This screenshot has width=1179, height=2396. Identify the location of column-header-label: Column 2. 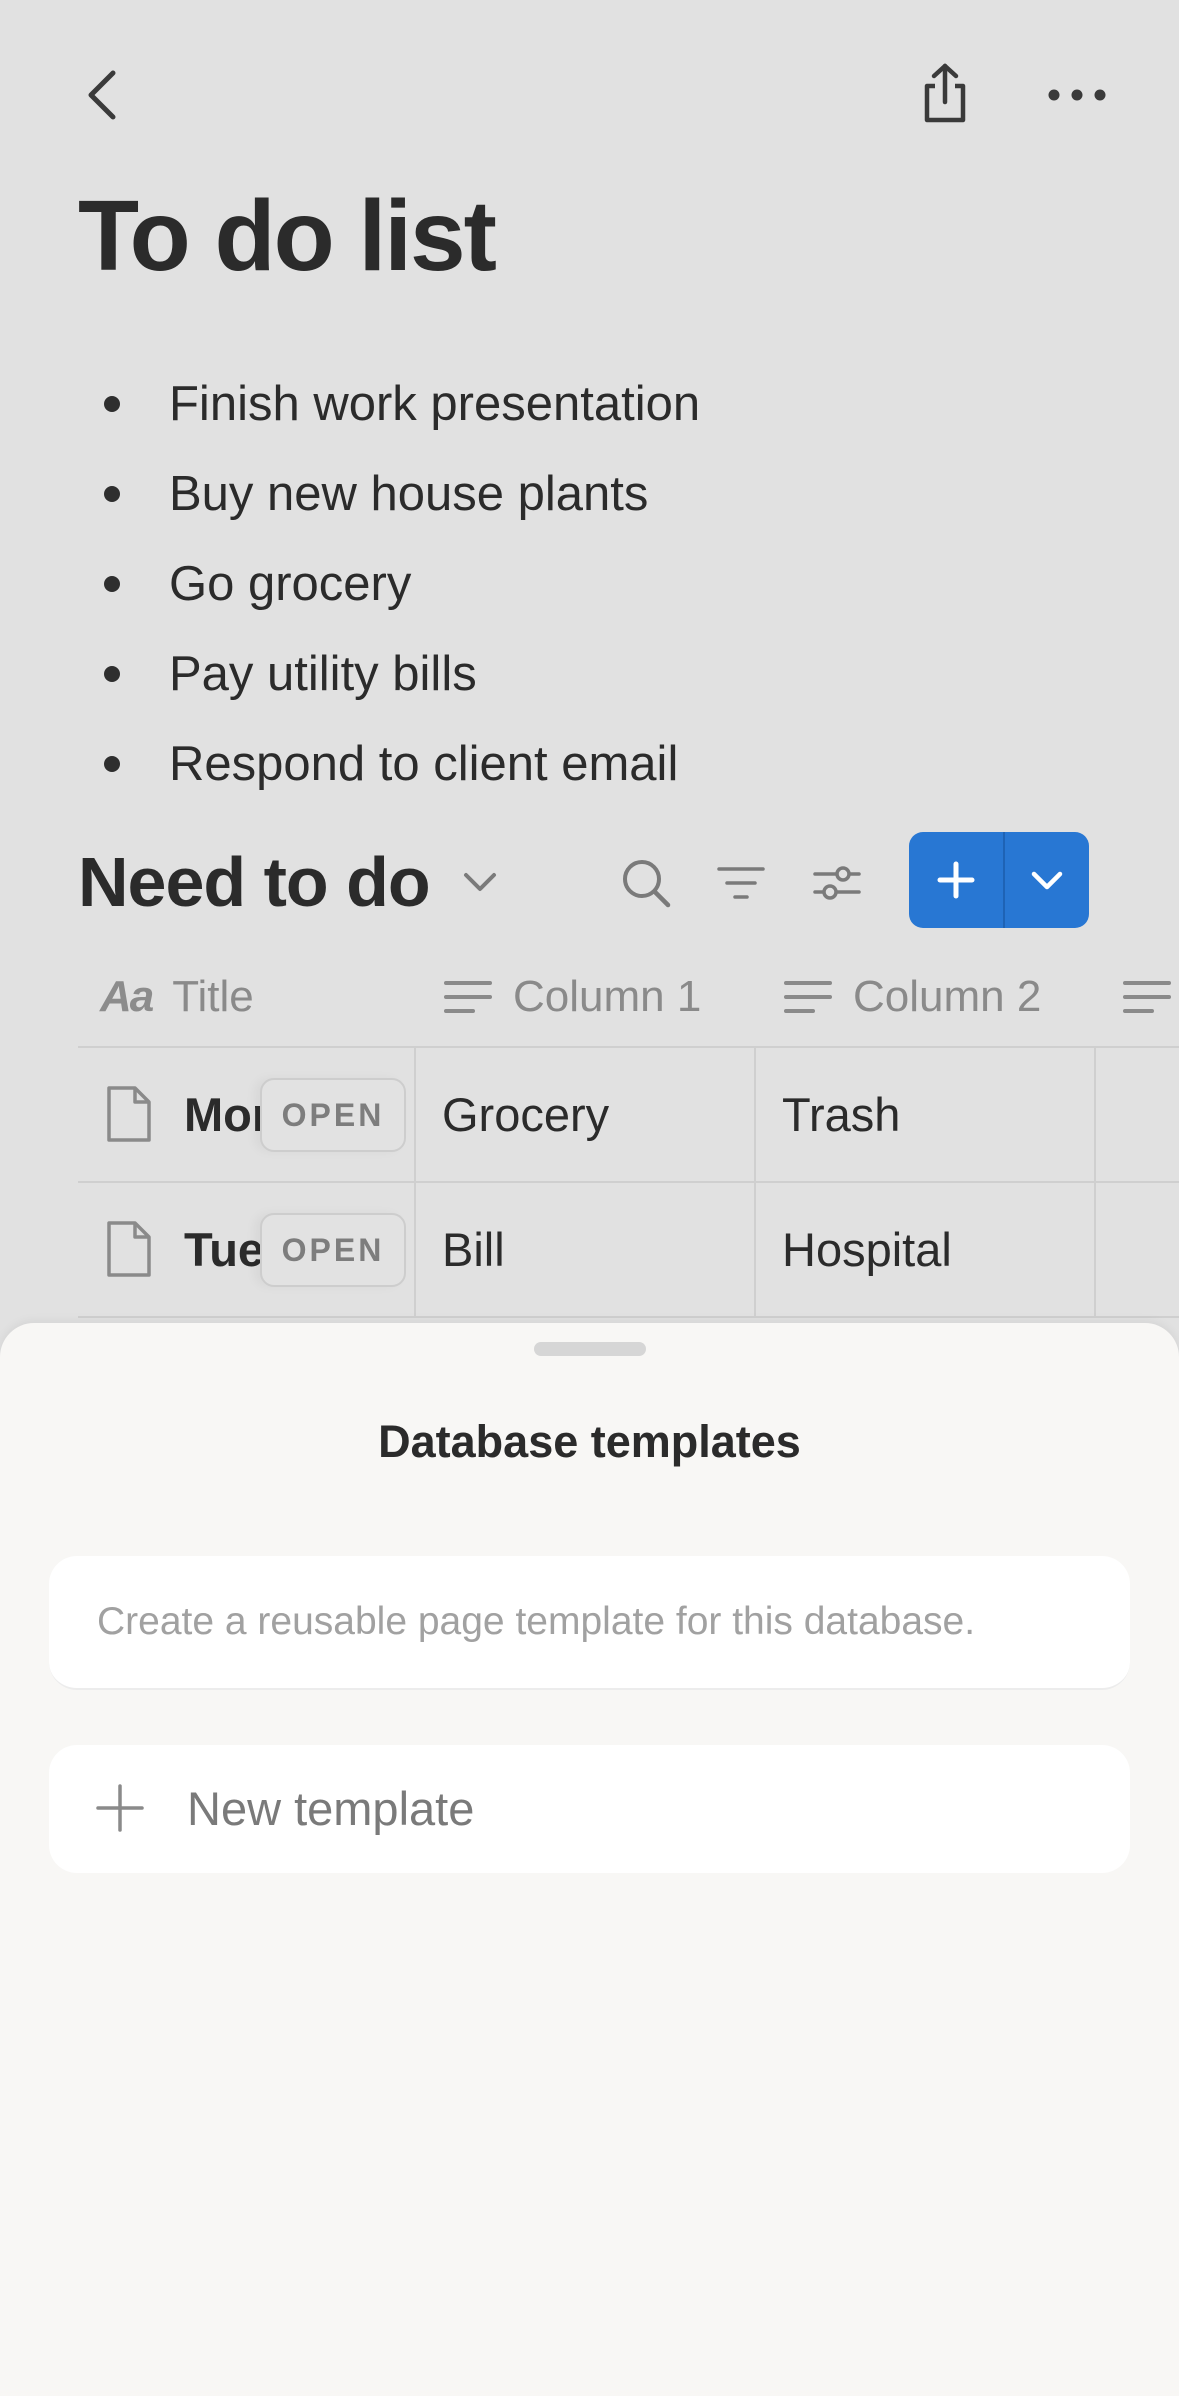
(947, 996).